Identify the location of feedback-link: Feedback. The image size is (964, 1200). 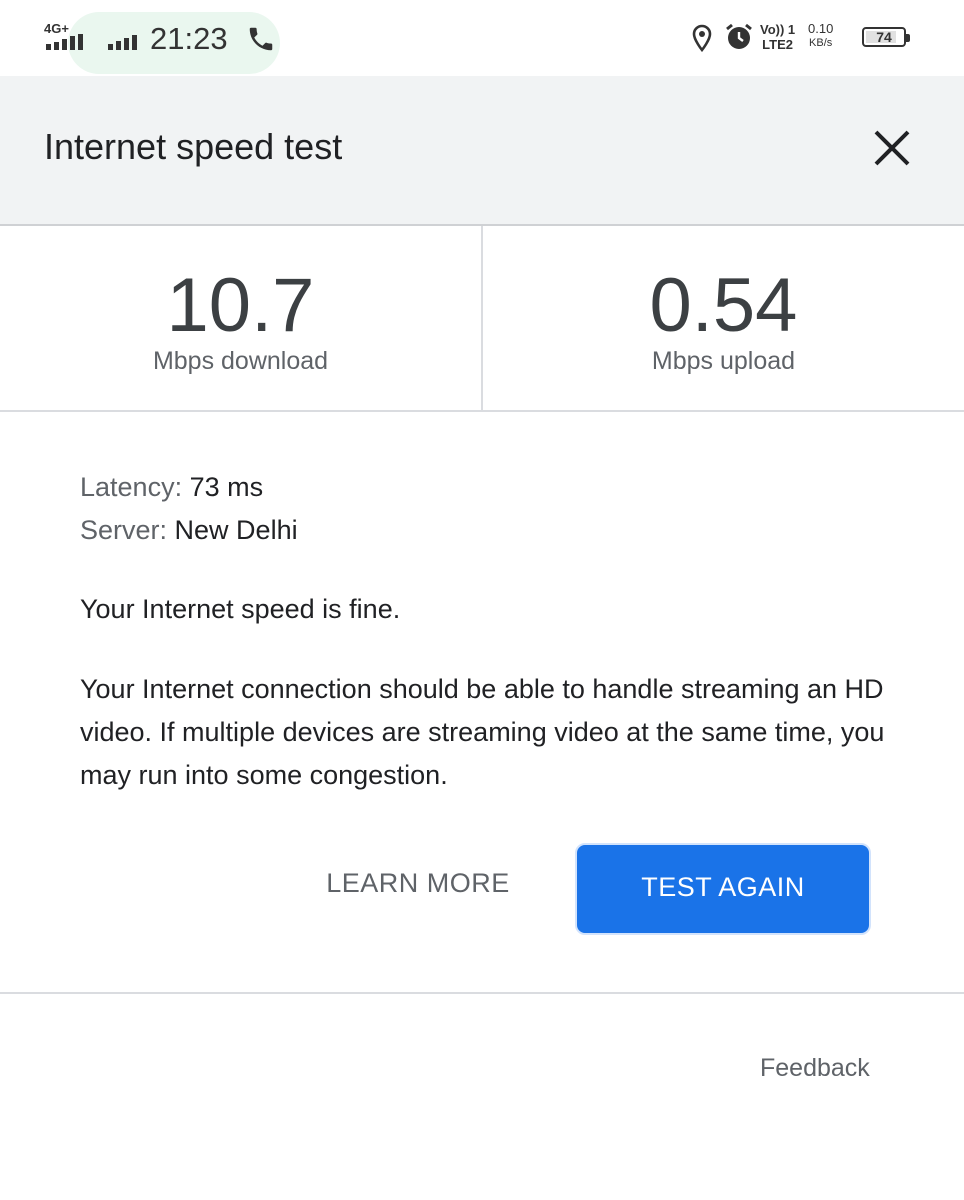
(815, 1068).